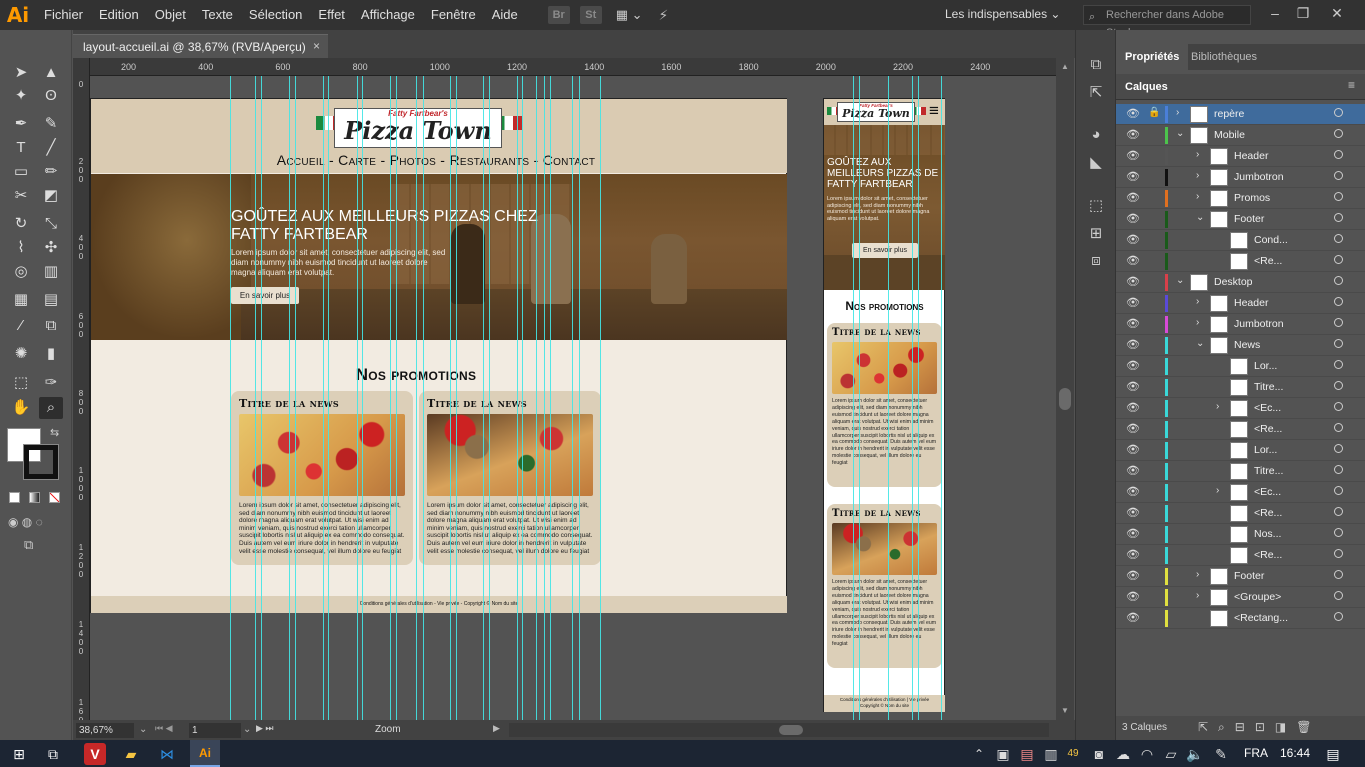 The width and height of the screenshot is (1365, 767). What do you see at coordinates (418, 128) in the screenshot?
I see `desktop-logo: Fatty Fartbear's Pizza Town` at bounding box center [418, 128].